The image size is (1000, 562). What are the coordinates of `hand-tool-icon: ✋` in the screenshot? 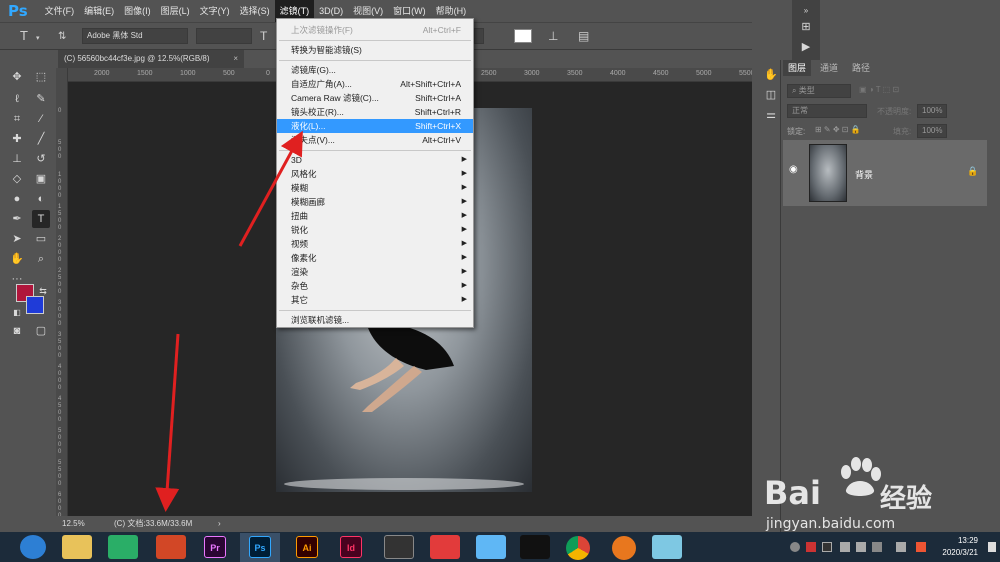 It's located at (17, 259).